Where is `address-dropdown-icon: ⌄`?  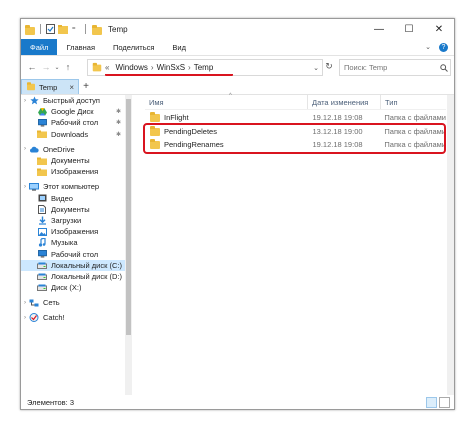
address-dropdown-icon: ⌄ is located at coordinates (316, 68).